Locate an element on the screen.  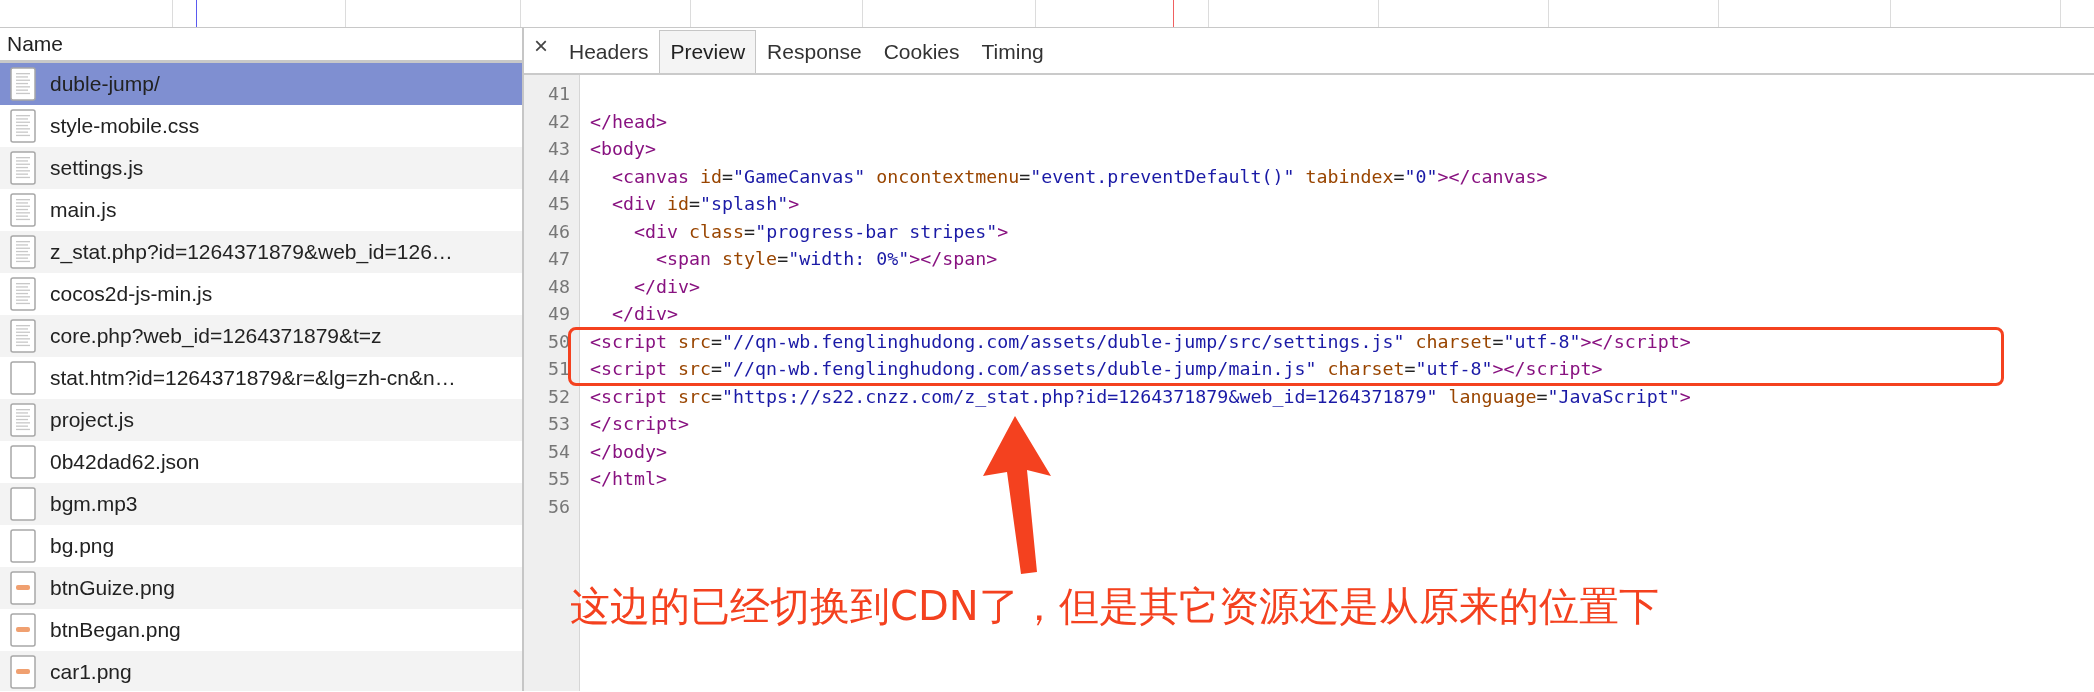
request-name: core.php?web_id=1264371879&t=z is located at coordinates (216, 336).